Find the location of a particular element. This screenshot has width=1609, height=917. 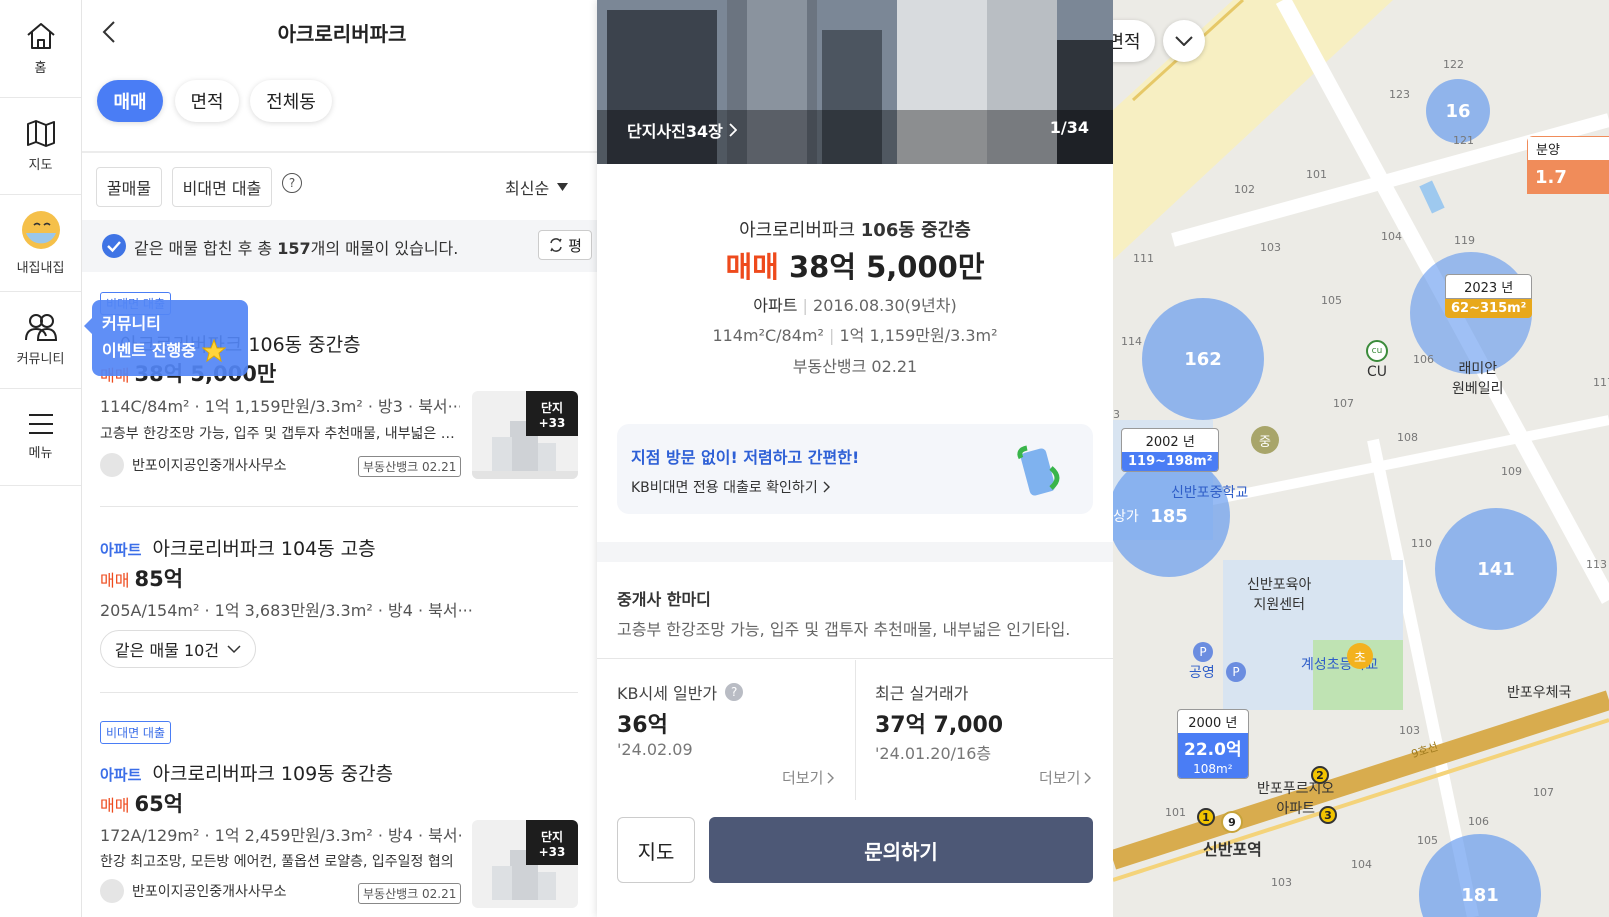

unit-label: 평 is located at coordinates (575, 245).